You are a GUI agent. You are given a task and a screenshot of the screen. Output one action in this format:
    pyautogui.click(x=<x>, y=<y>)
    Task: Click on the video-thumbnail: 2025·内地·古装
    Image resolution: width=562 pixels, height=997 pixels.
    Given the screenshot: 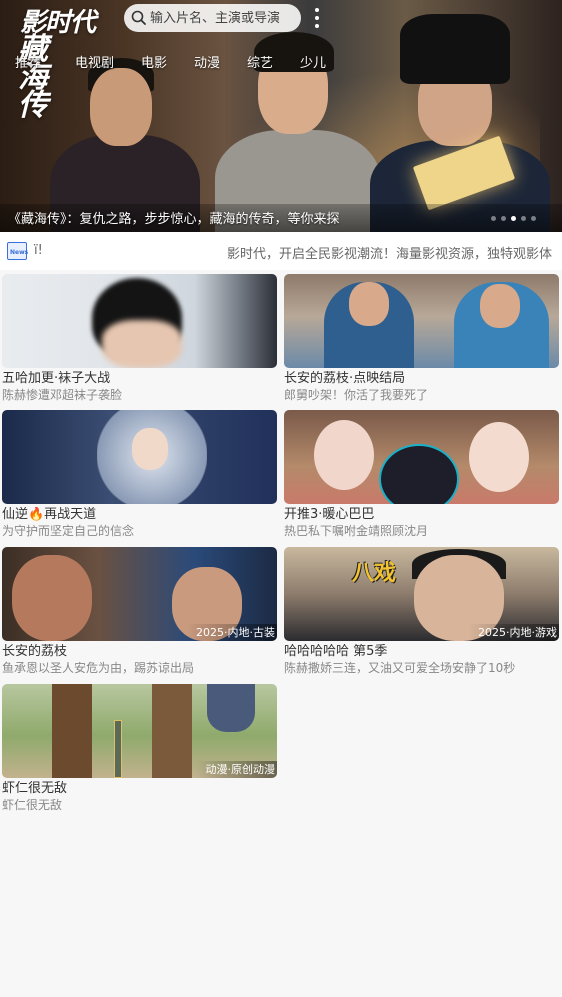 What is the action you would take?
    pyautogui.click(x=139, y=594)
    